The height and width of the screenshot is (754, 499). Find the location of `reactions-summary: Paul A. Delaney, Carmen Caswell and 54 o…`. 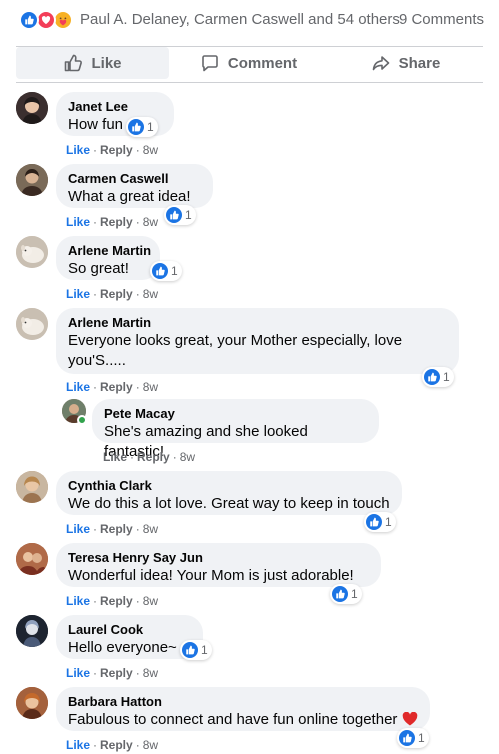

reactions-summary: Paul A. Delaney, Carmen Caswell and 54 o… is located at coordinates (249, 20).